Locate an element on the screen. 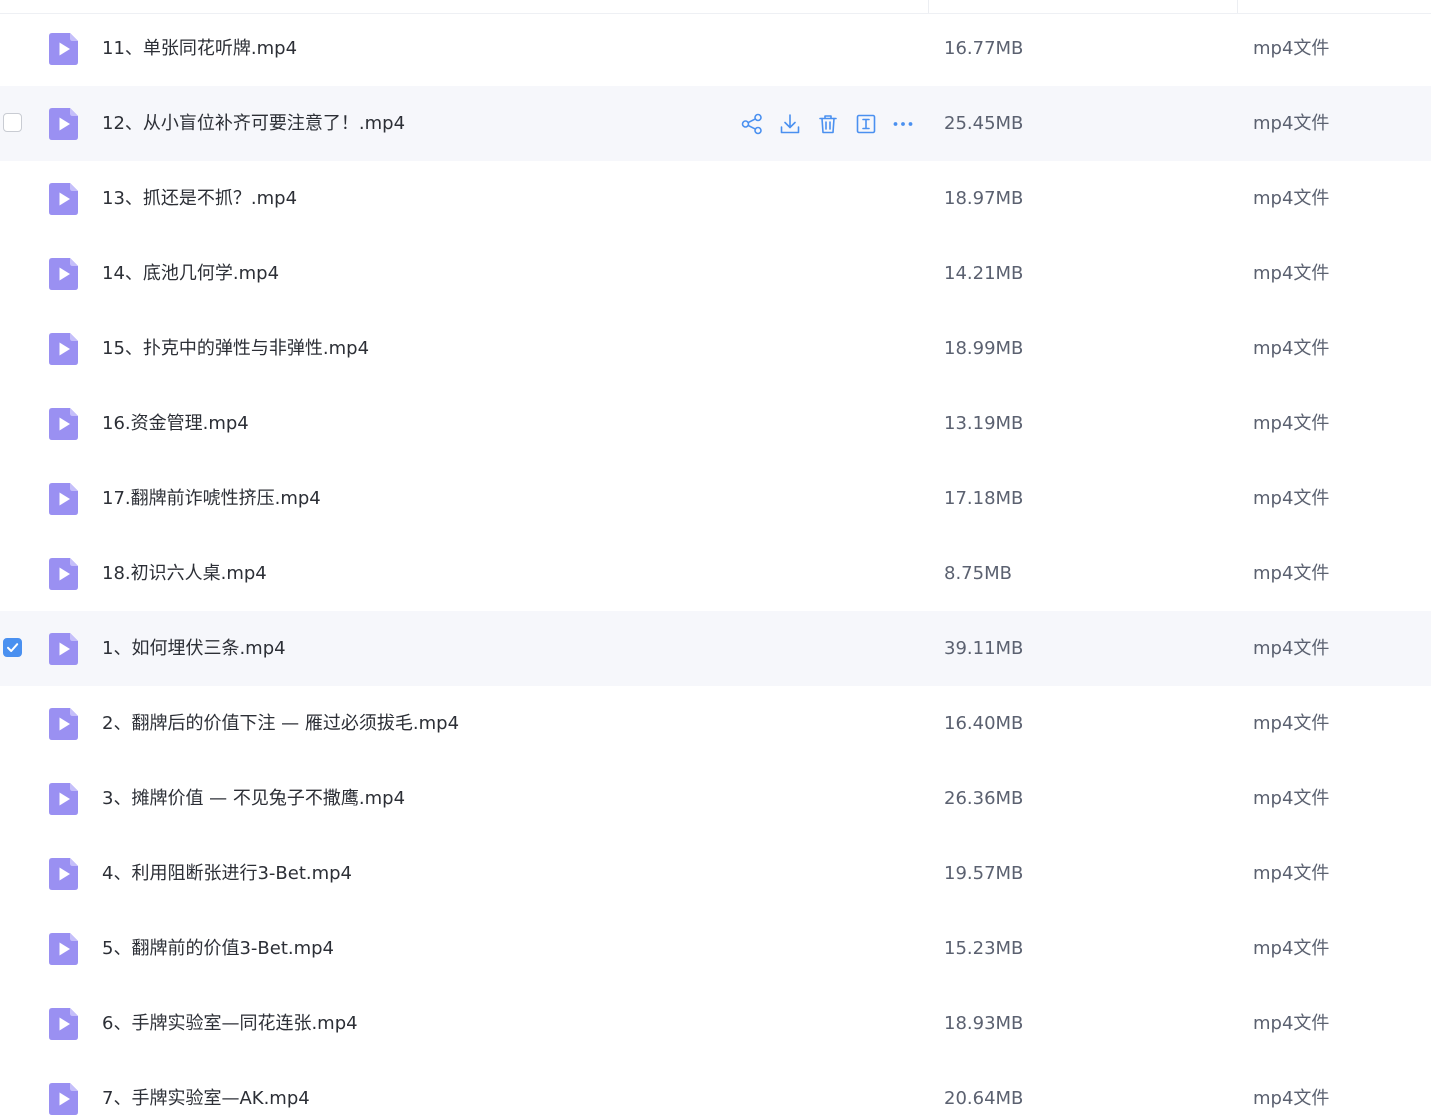  file-size: 8.75MB is located at coordinates (978, 573).